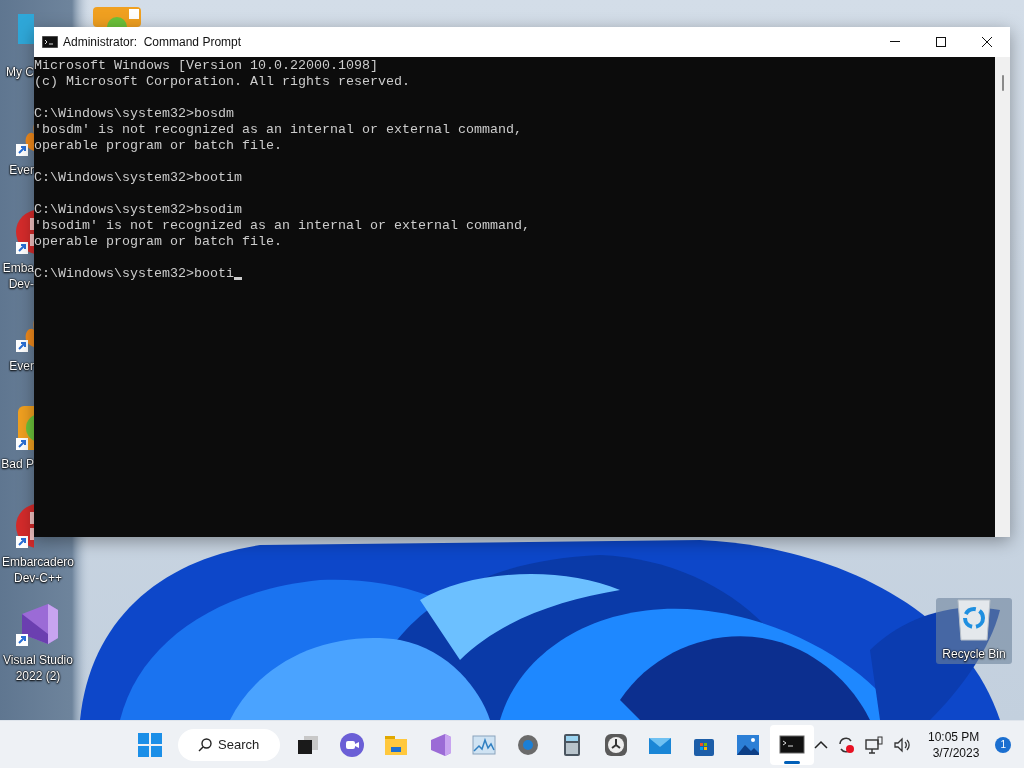 The height and width of the screenshot is (768, 1024). I want to click on search-button: Search, so click(229, 744).